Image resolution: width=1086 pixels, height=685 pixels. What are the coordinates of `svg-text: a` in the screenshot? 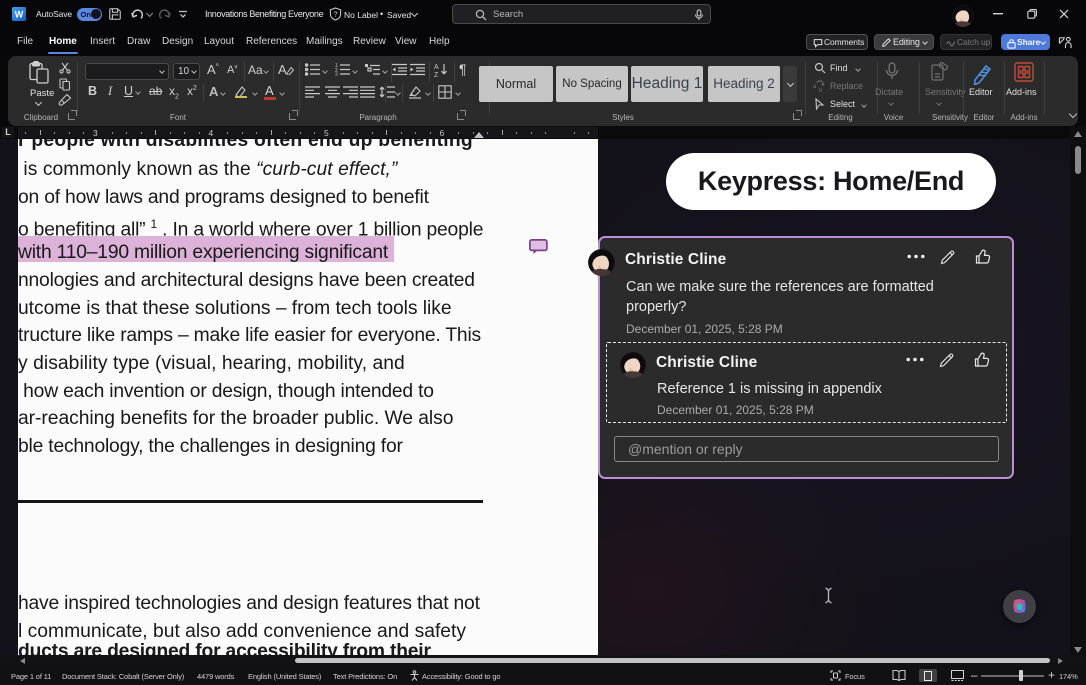 It's located at (815, 87).